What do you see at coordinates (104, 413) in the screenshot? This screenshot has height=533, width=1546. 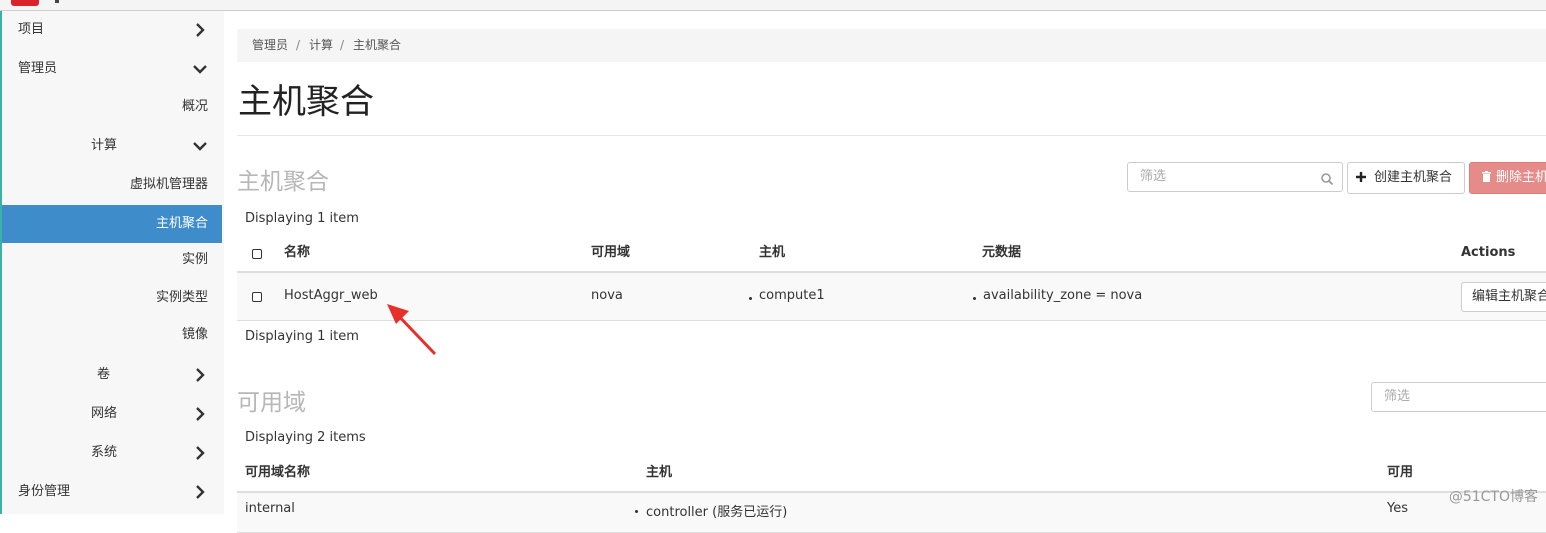 I see `sidebar-item-label: 网络` at bounding box center [104, 413].